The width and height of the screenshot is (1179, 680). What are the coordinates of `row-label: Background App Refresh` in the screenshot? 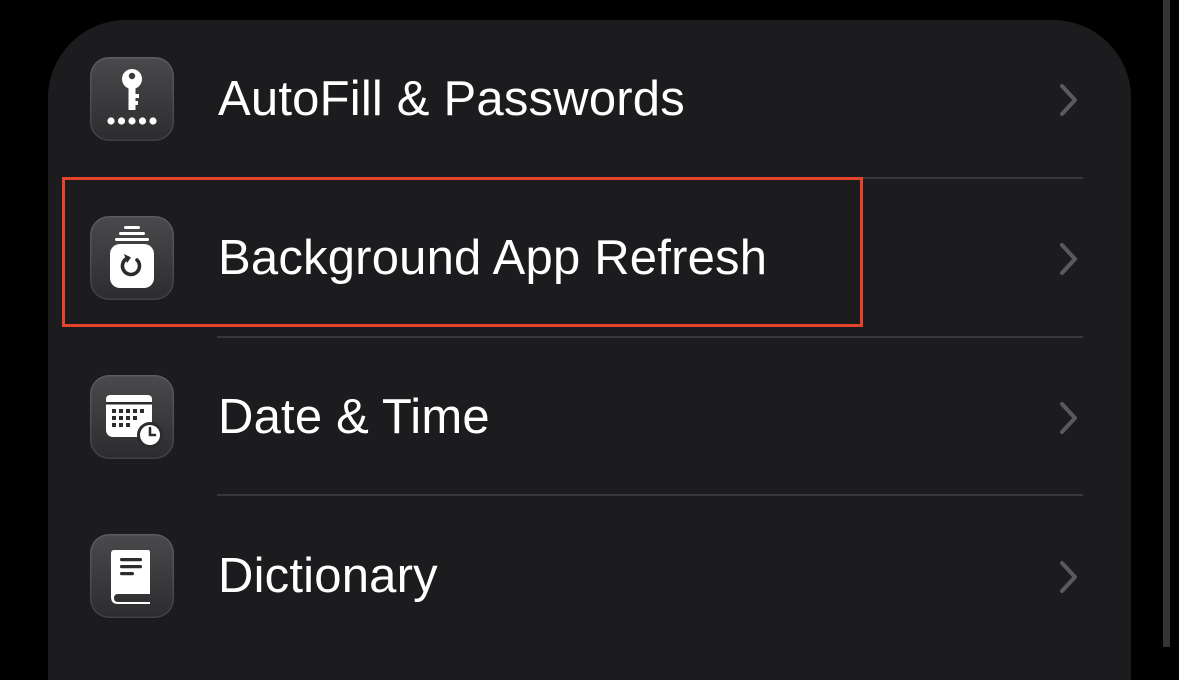 It's located at (493, 258).